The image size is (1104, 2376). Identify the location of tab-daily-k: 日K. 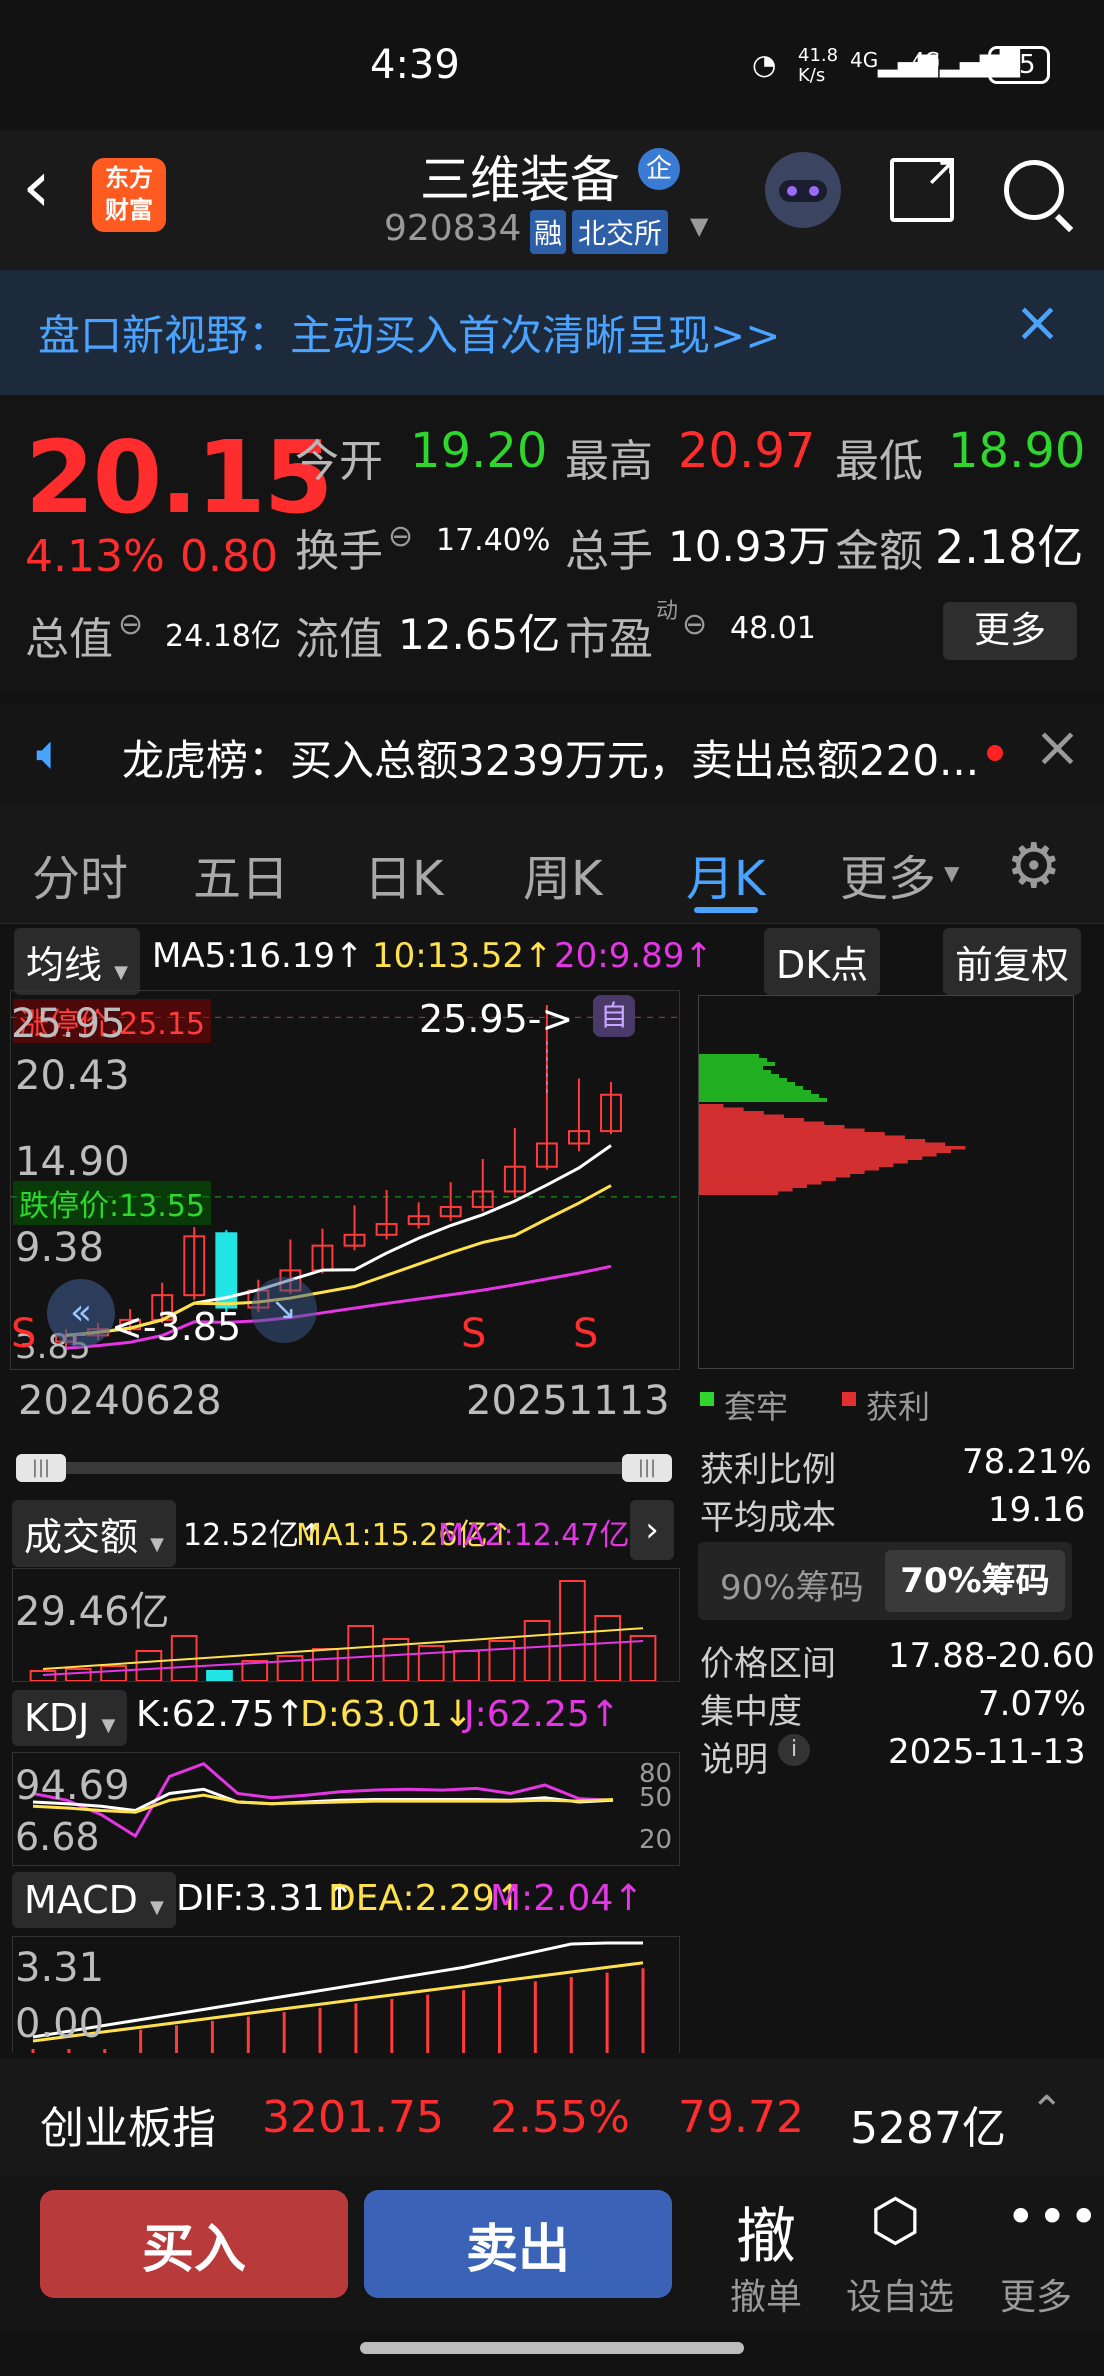
(403, 874).